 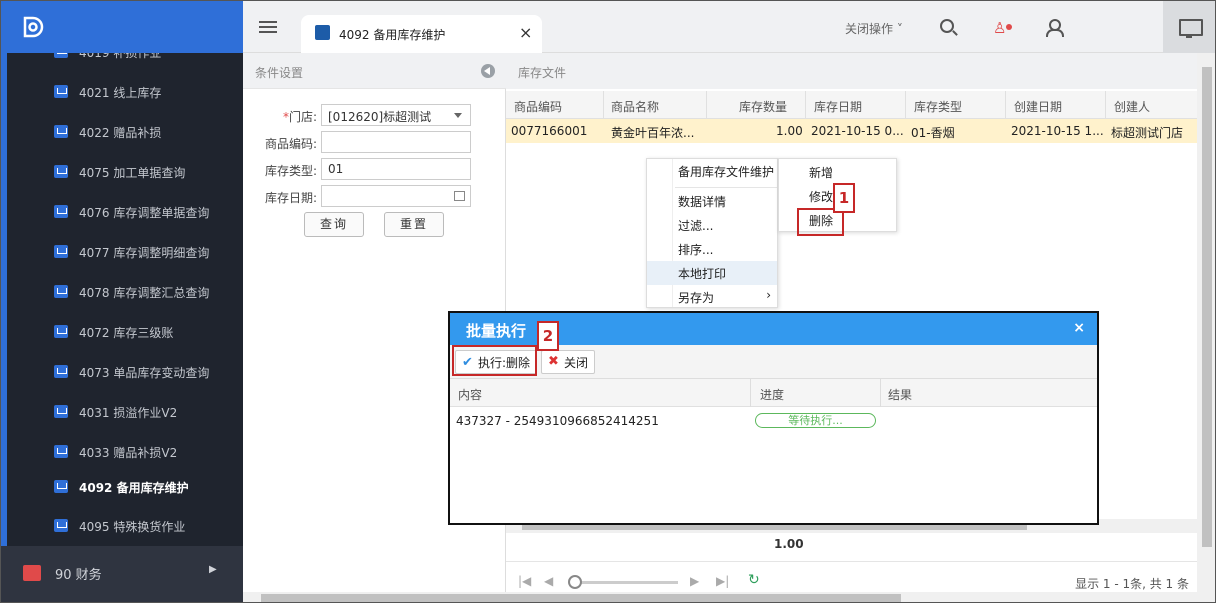 What do you see at coordinates (754, 580) in the screenshot?
I see `refresh-icon: ↻` at bounding box center [754, 580].